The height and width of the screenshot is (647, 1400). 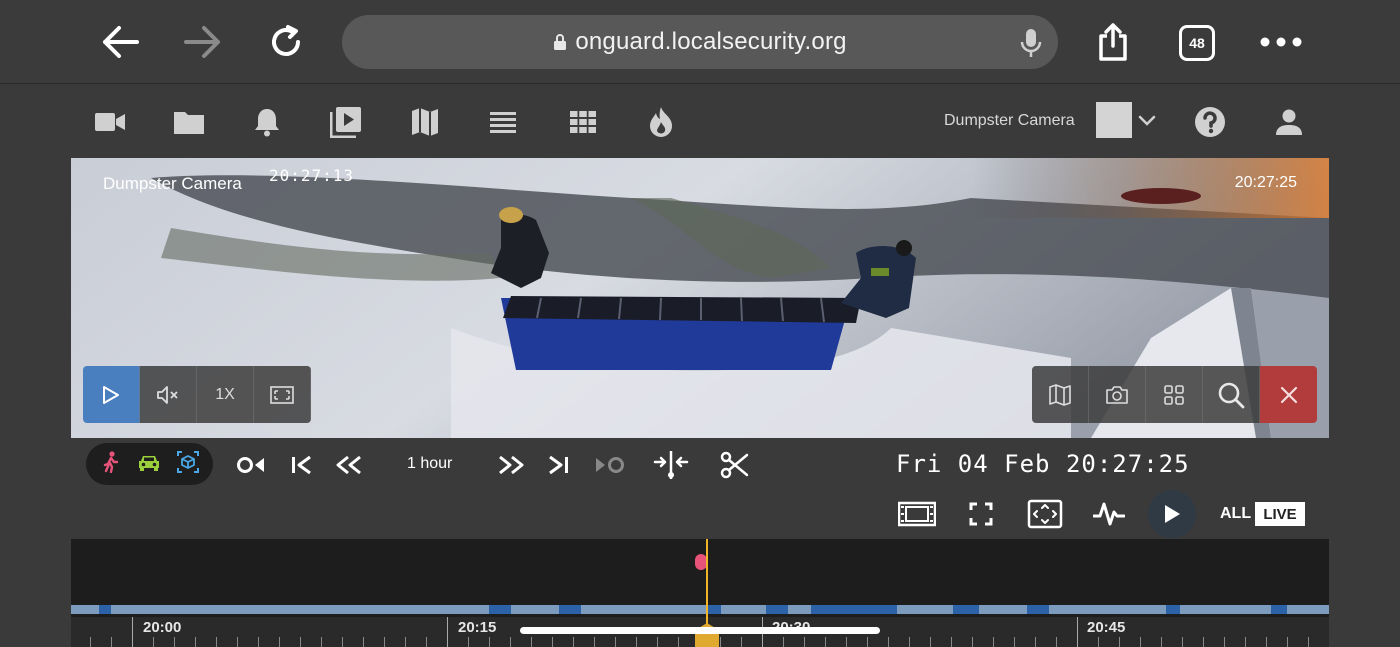 I want to click on share-icon, so click(x=1113, y=42).